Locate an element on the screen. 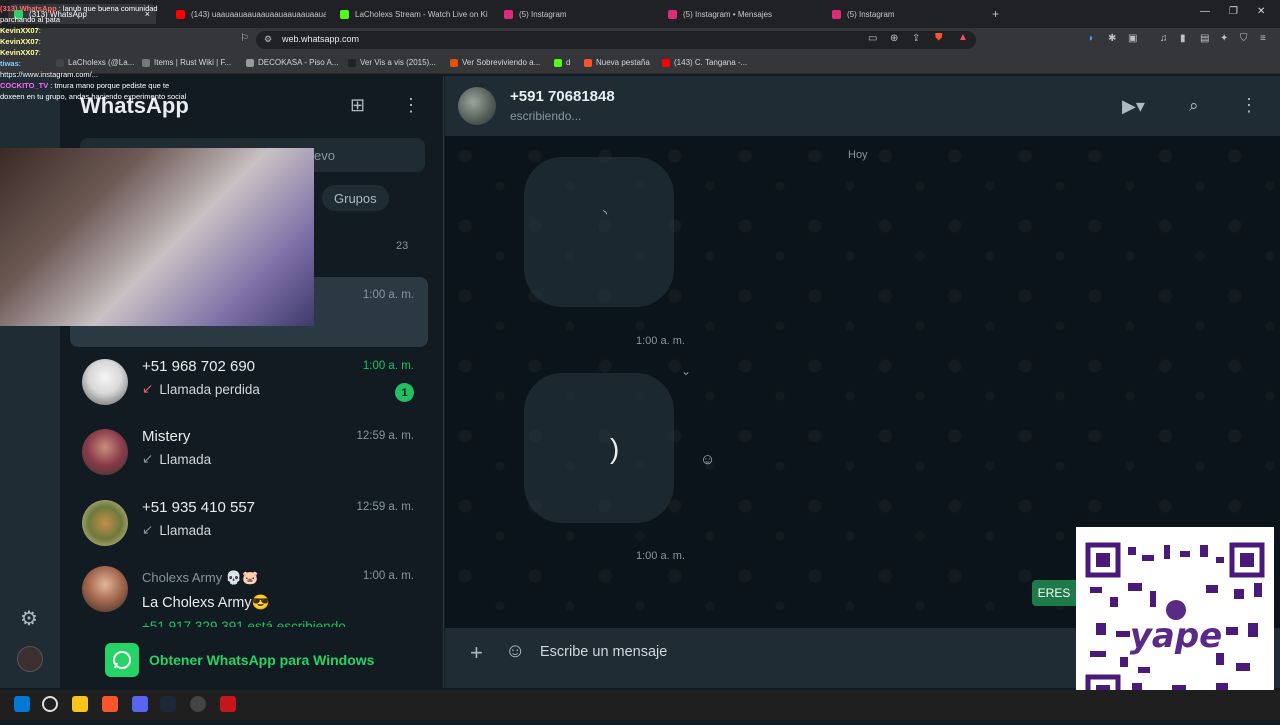 The width and height of the screenshot is (1280, 725). chat-subtitle: ↙ Llamada perdida is located at coordinates (201, 389).